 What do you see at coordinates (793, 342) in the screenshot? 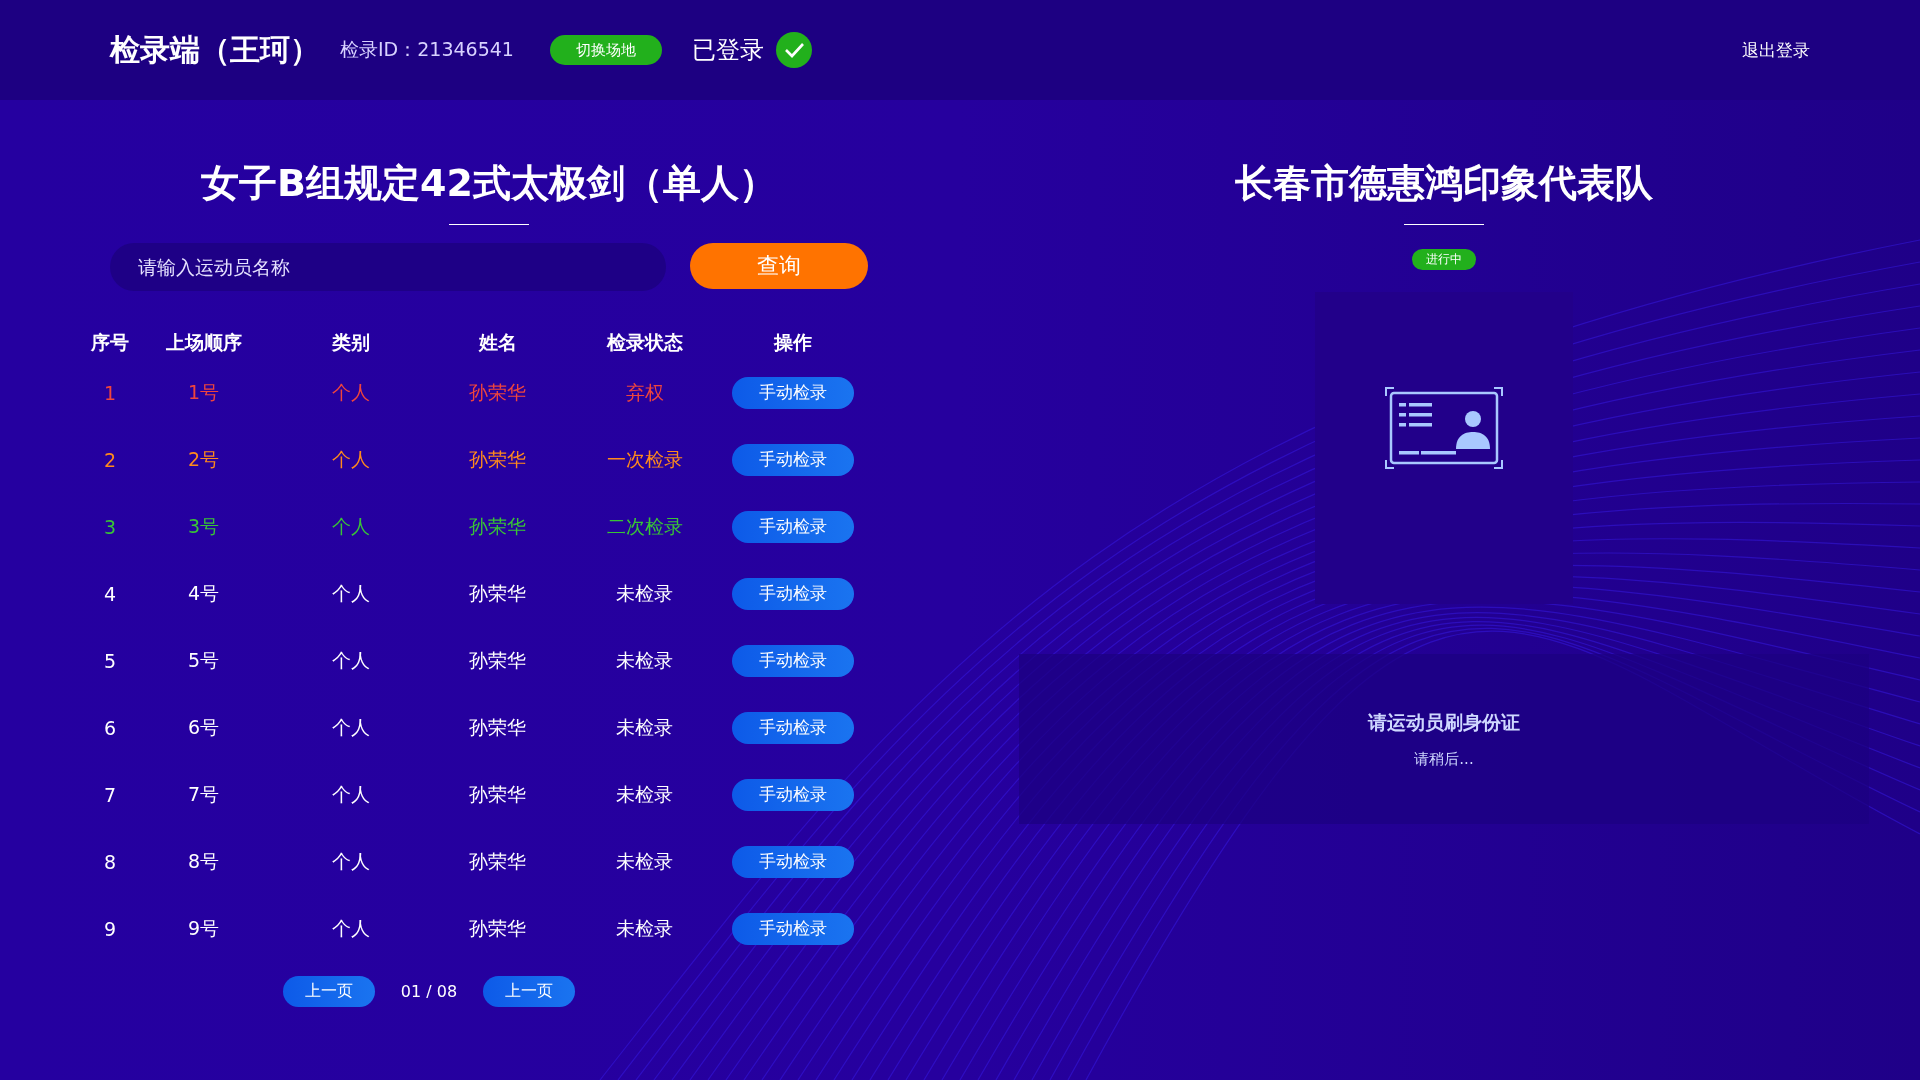
I see `column-header: 操作` at bounding box center [793, 342].